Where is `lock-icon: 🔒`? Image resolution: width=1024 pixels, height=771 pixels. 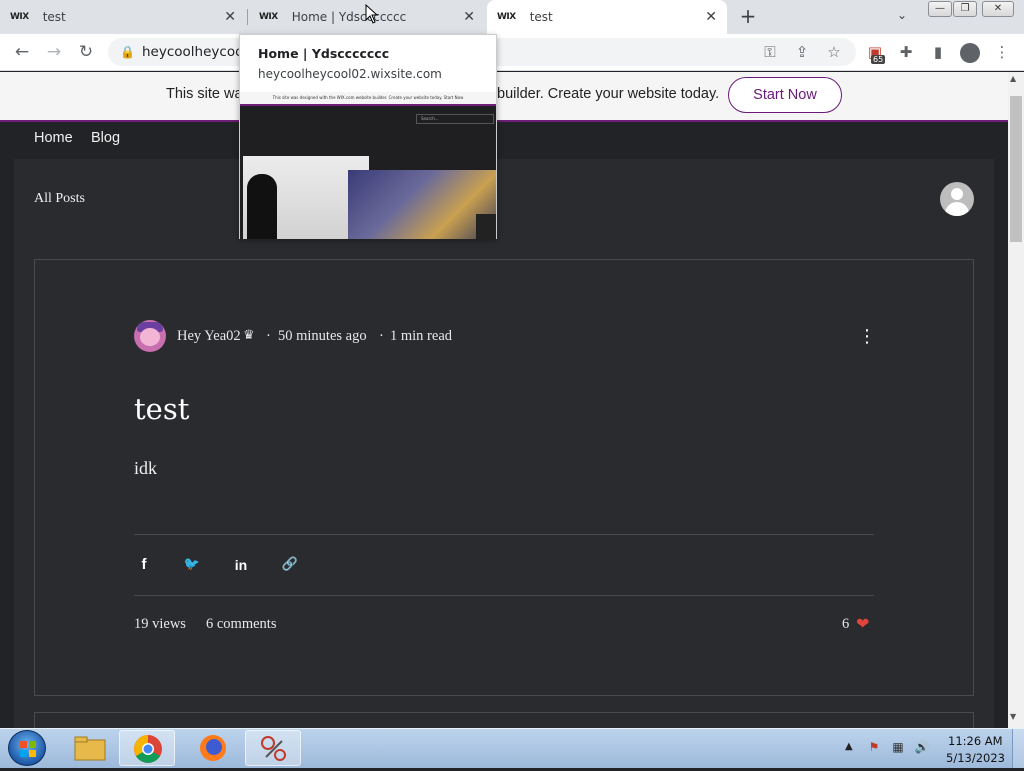
lock-icon: 🔒 is located at coordinates (127, 52).